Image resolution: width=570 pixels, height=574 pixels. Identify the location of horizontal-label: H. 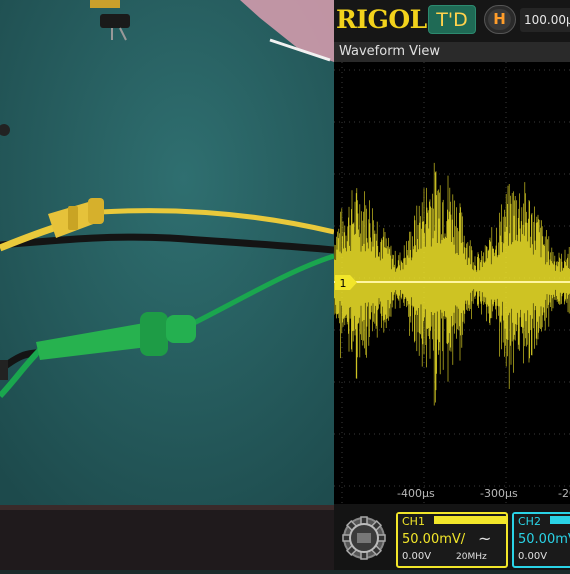
(499, 19).